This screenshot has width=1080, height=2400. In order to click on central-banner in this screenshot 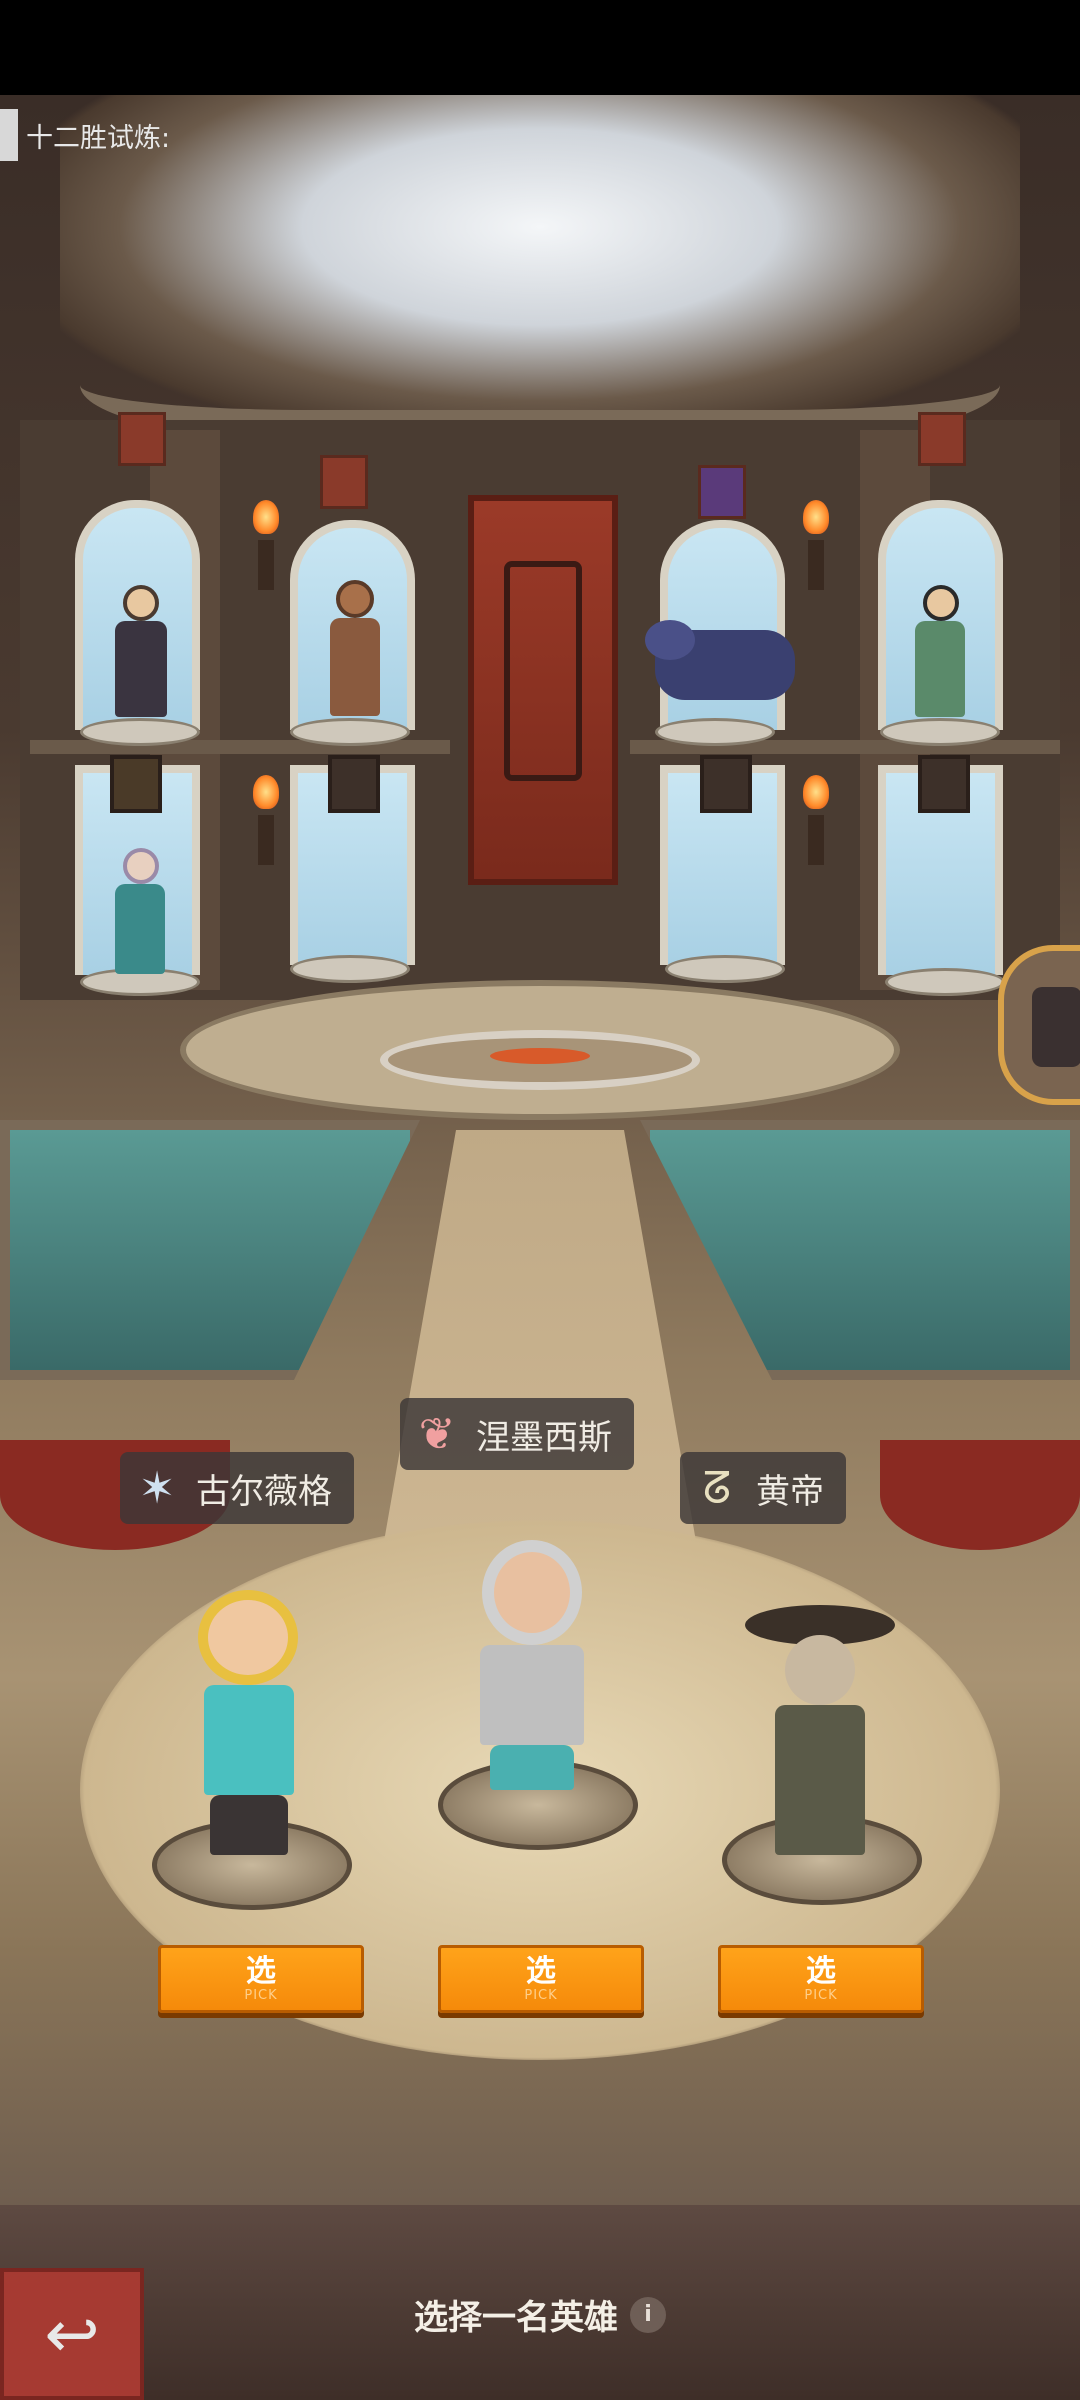, I will do `click(543, 690)`.